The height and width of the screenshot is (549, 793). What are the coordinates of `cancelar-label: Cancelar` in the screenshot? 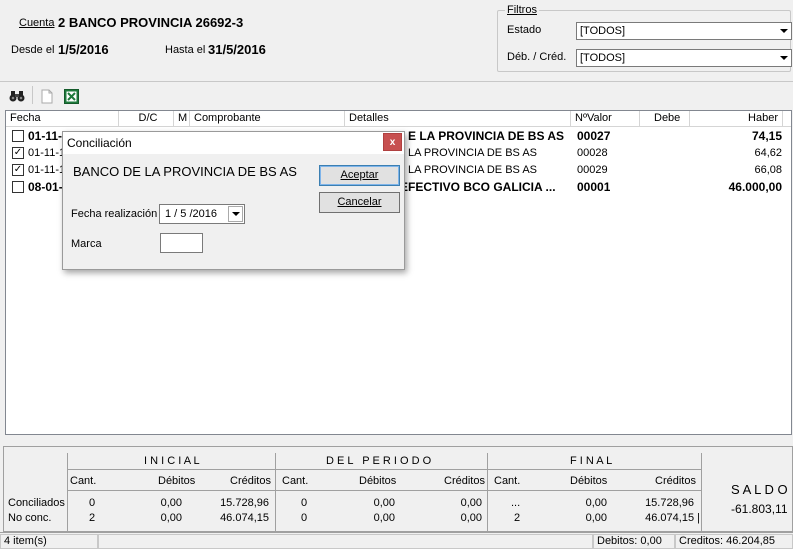 It's located at (359, 202).